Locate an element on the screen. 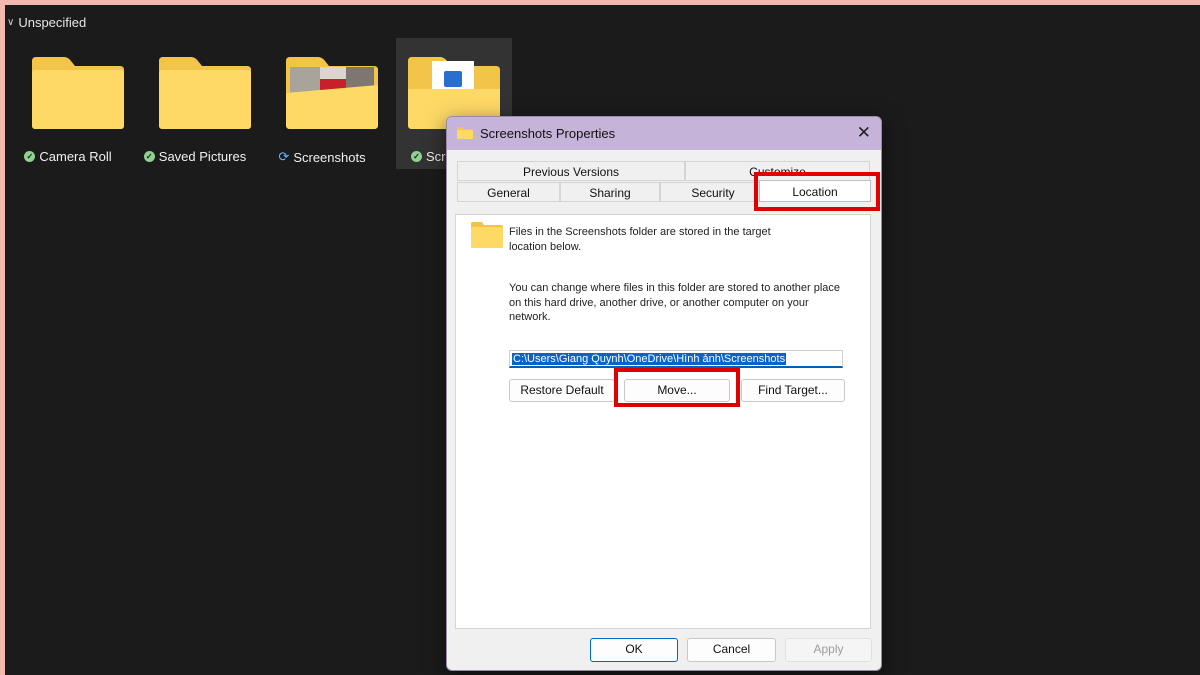 The width and height of the screenshot is (1200, 675). ok-button: OK is located at coordinates (634, 650).